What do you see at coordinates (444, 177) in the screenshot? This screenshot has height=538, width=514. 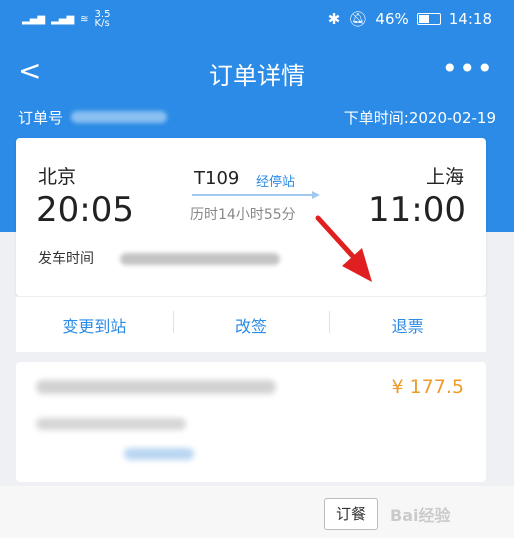 I see `arrival-city: 上海` at bounding box center [444, 177].